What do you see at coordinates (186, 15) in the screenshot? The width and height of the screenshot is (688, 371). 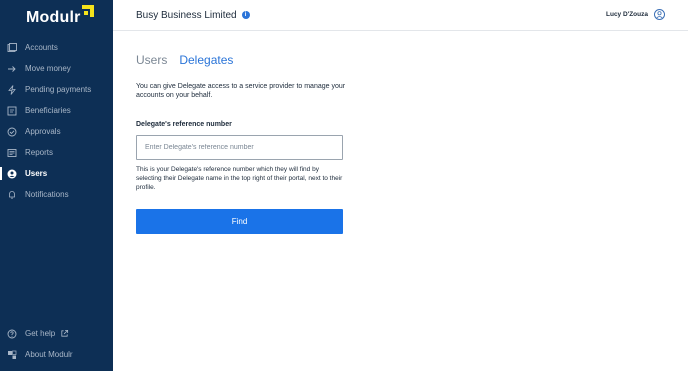 I see `company-name: Busy Business Limited` at bounding box center [186, 15].